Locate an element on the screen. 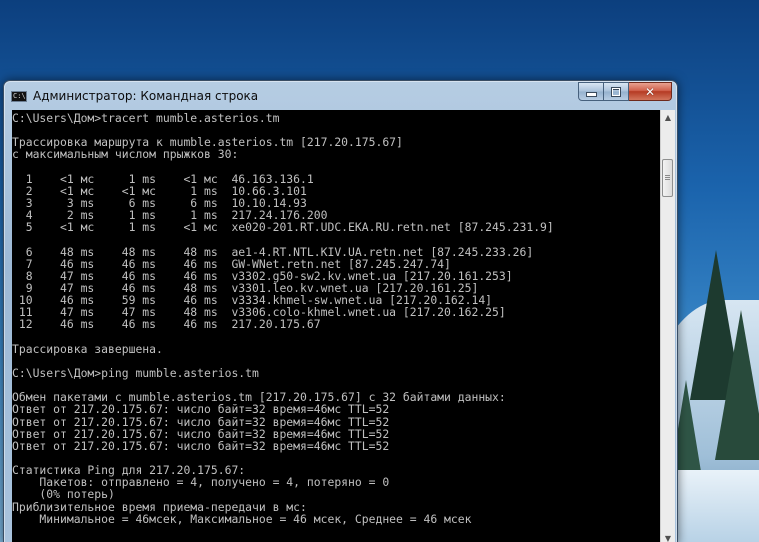 The width and height of the screenshot is (759, 542). maximize-button is located at coordinates (616, 91).